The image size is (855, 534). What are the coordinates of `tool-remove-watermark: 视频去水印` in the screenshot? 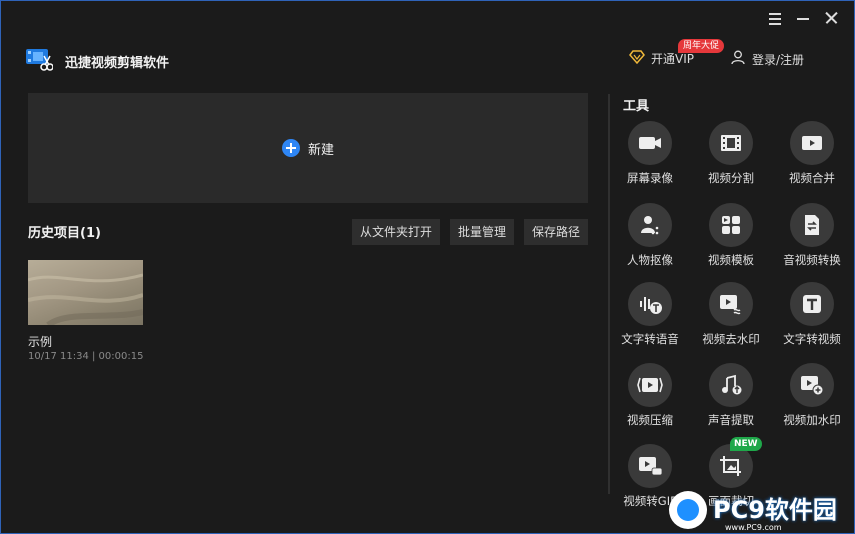 It's located at (731, 314).